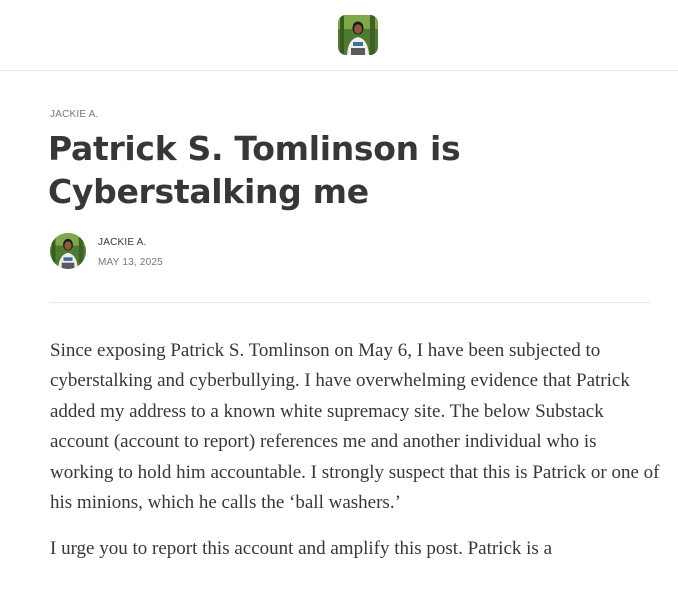 Image resolution: width=678 pixels, height=600 pixels. What do you see at coordinates (254, 170) in the screenshot?
I see `post-title: Patrick S. Tomlinson is Cyberstalking me` at bounding box center [254, 170].